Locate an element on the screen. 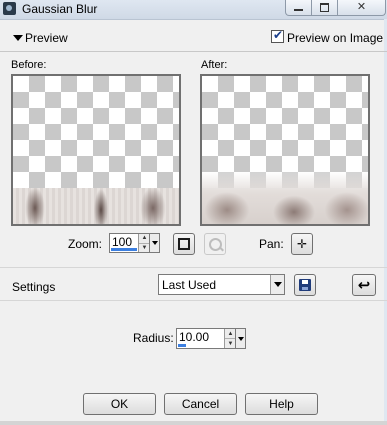 Image resolution: width=387 pixels, height=425 pixels. radius-dropdown-button is located at coordinates (240, 338).